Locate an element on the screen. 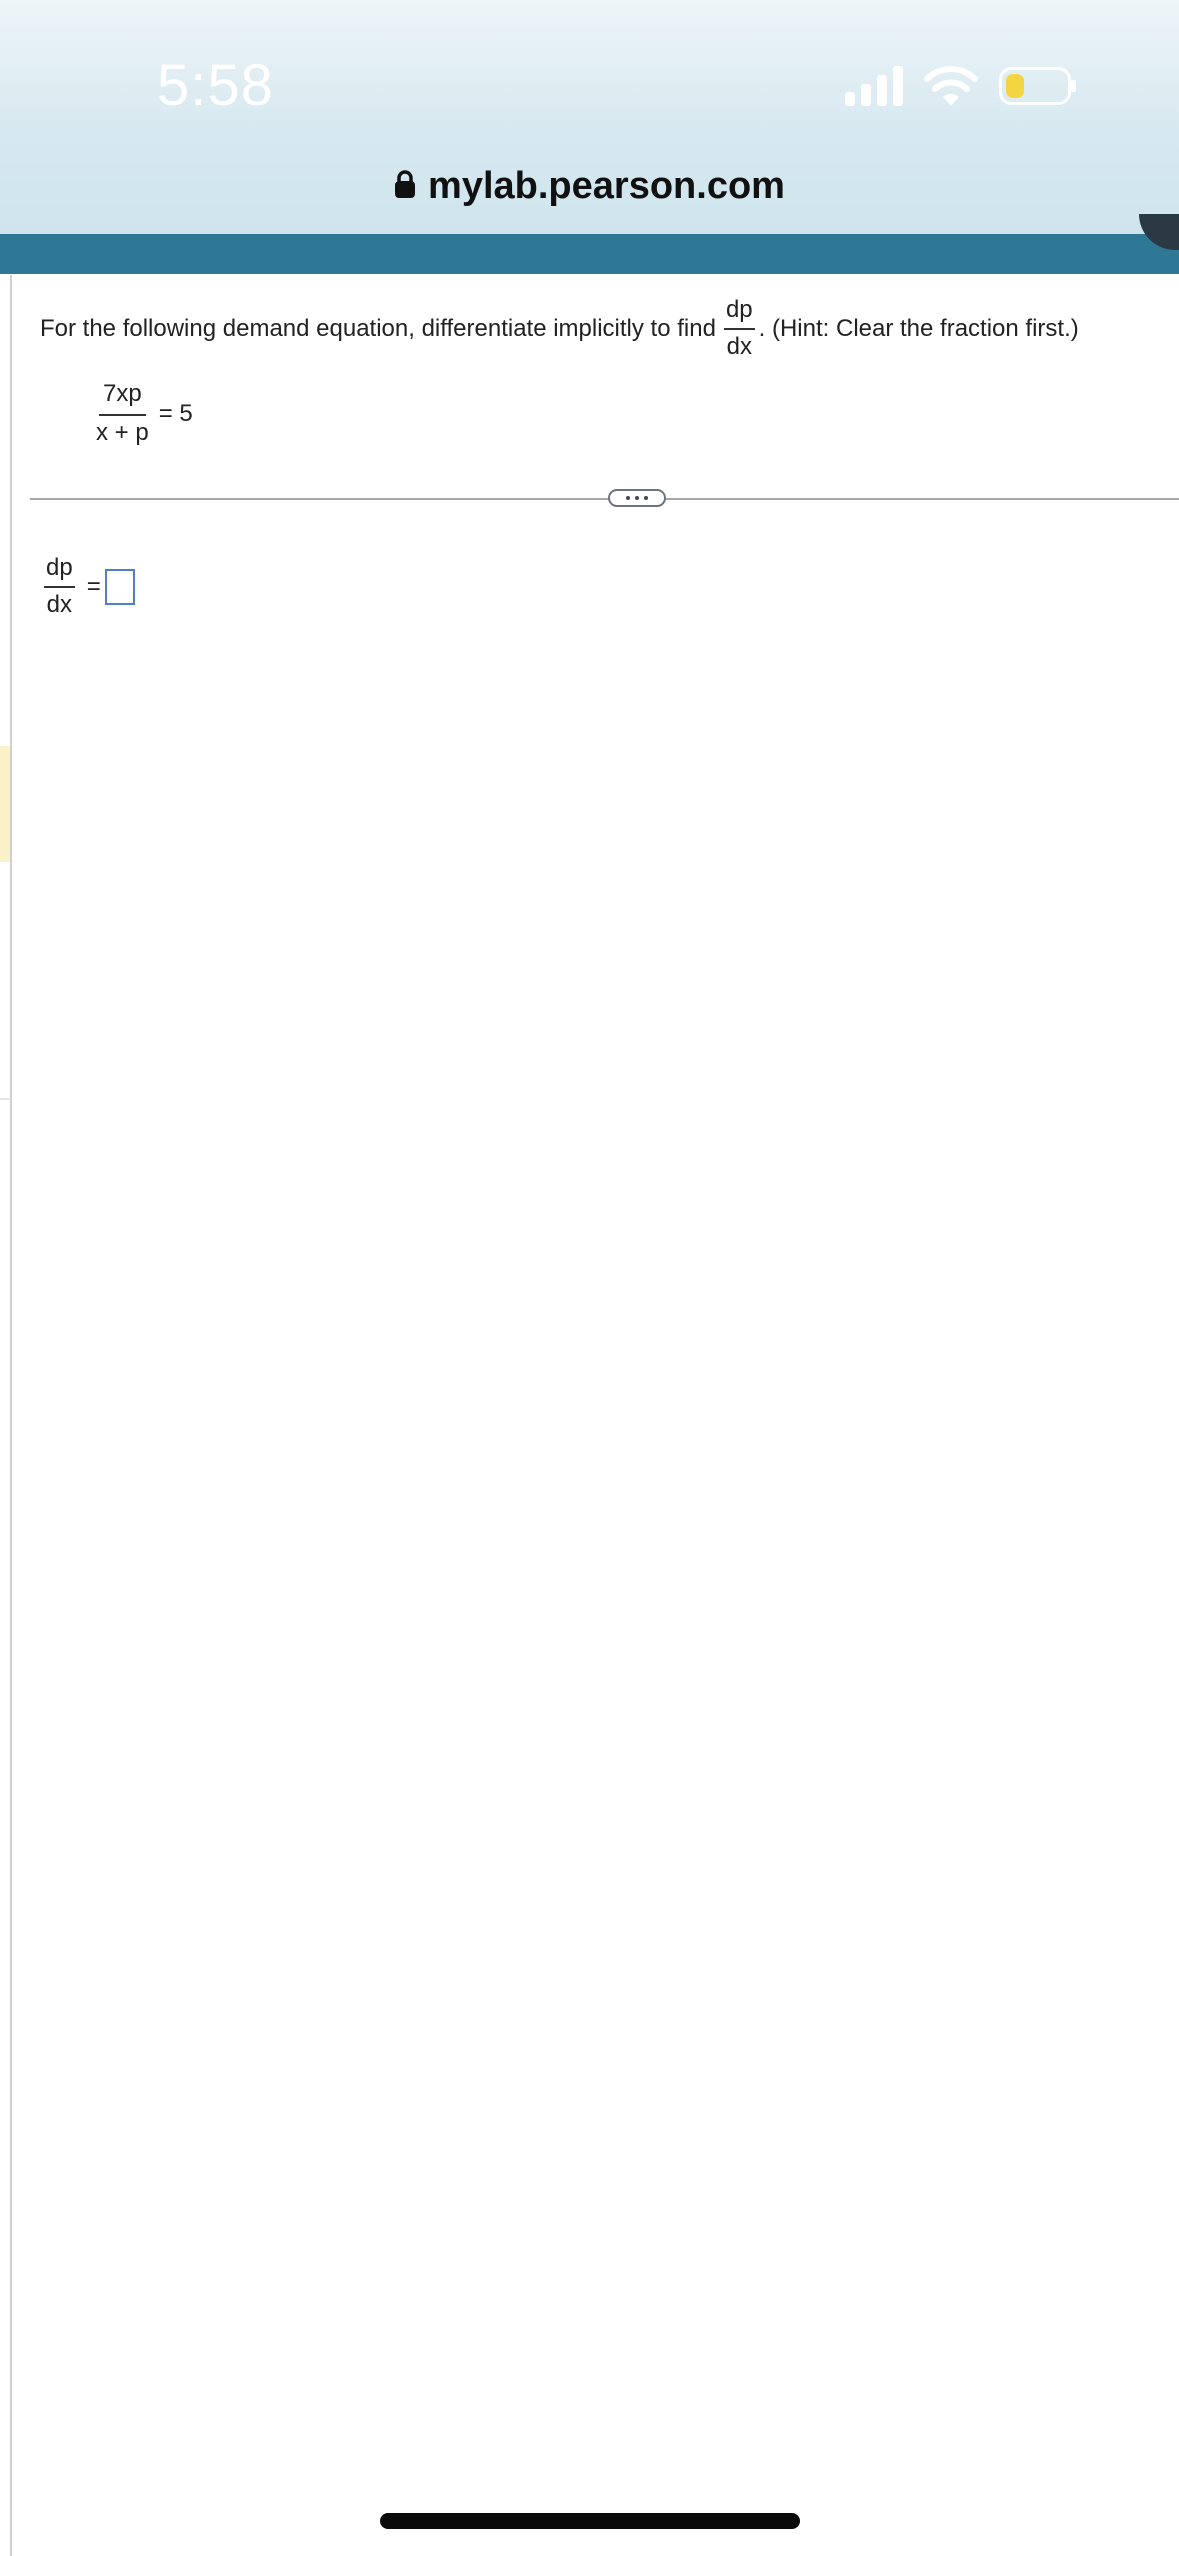  answer-lhs-denominator: dx is located at coordinates (59, 604).